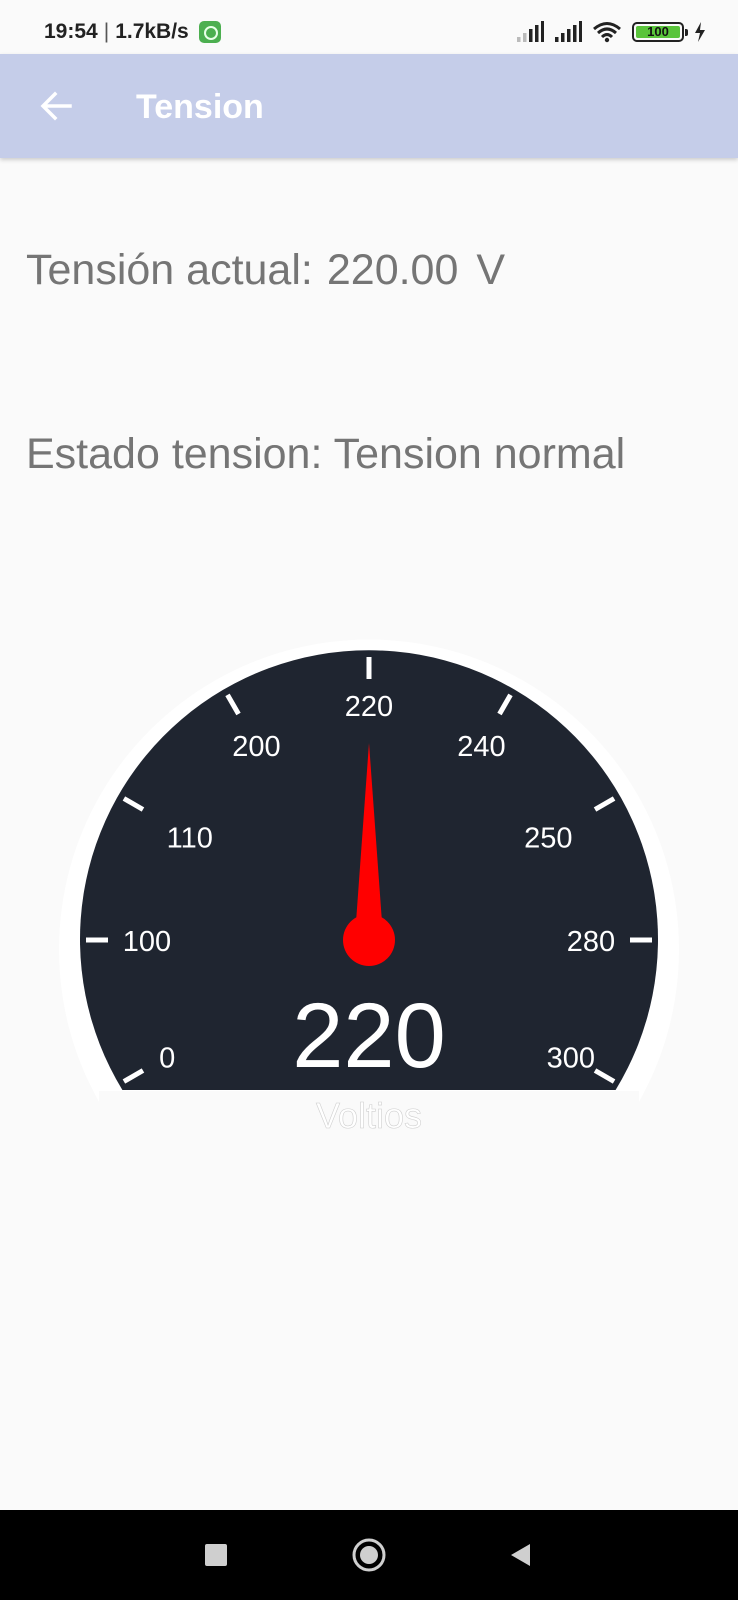 The image size is (738, 1600). What do you see at coordinates (369, 27) in the screenshot?
I see `status-bar: 19:54 | 1.7kB/s 100` at bounding box center [369, 27].